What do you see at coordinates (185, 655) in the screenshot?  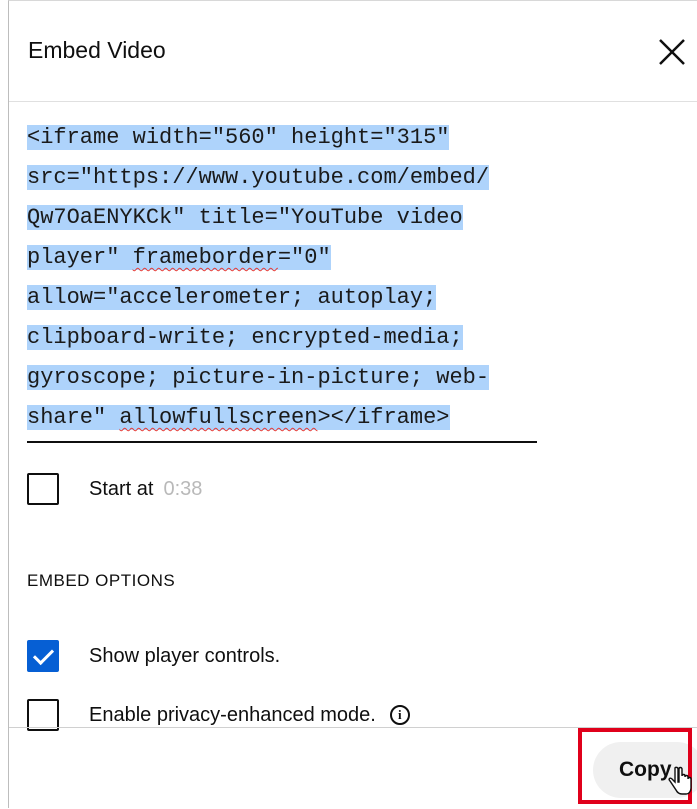 I see `show-controls-label: Show player controls.` at bounding box center [185, 655].